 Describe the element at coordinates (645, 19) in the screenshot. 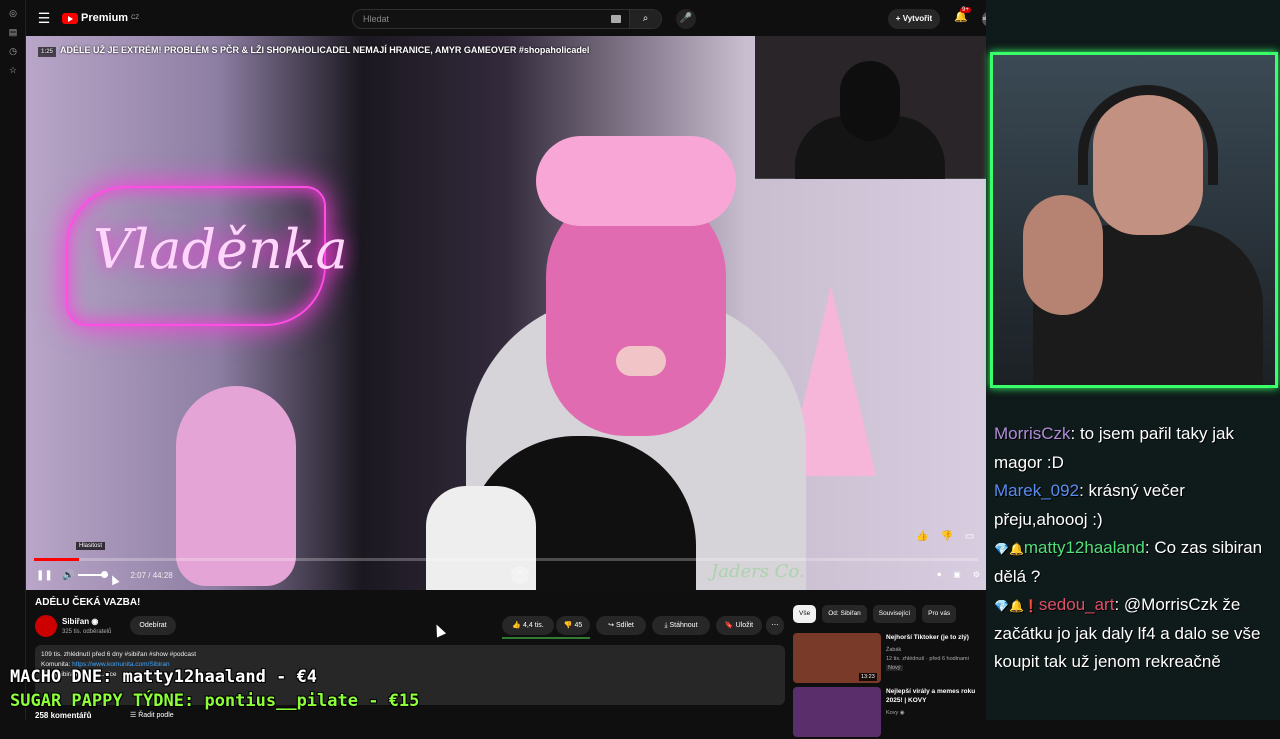

I see `search-button: ⌕` at that location.